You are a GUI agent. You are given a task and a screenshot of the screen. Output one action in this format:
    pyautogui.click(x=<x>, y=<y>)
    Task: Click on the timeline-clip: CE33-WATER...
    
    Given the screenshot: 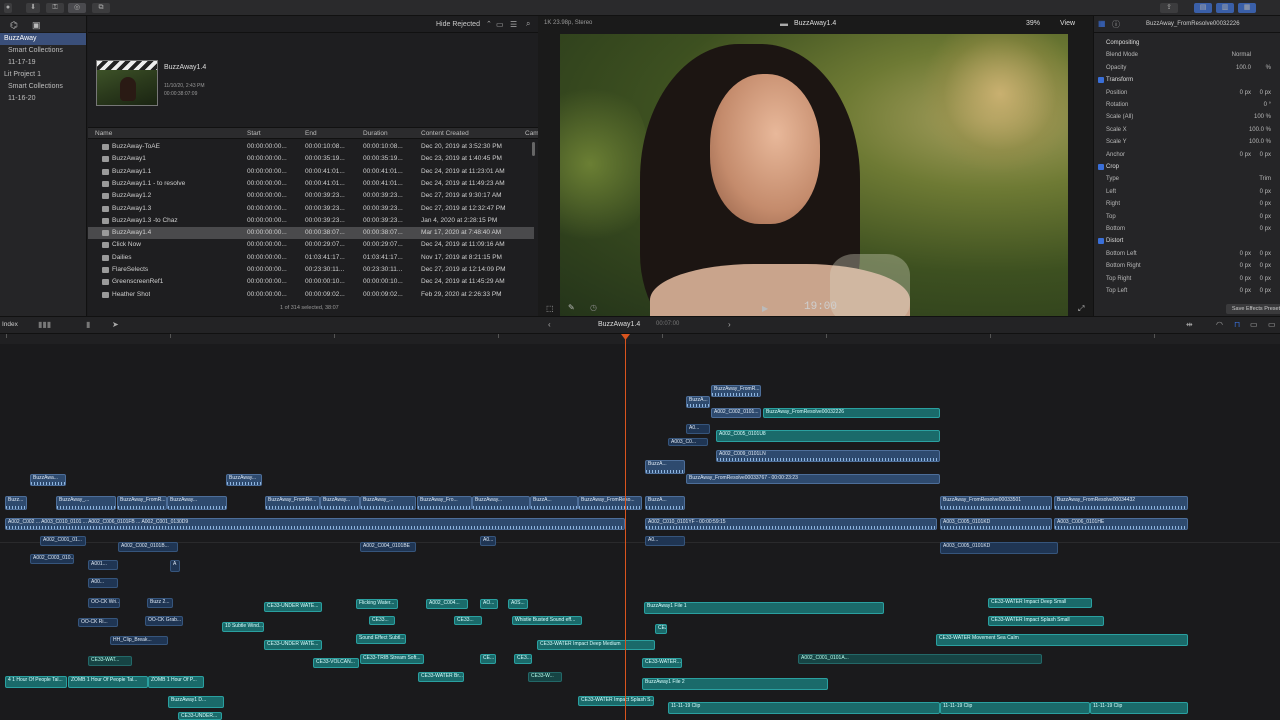 What is the action you would take?
    pyautogui.click(x=662, y=663)
    